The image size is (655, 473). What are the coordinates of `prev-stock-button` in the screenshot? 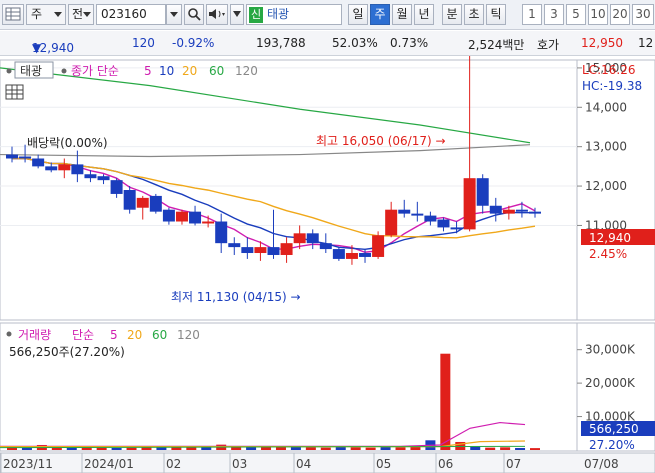 It's located at (237, 14).